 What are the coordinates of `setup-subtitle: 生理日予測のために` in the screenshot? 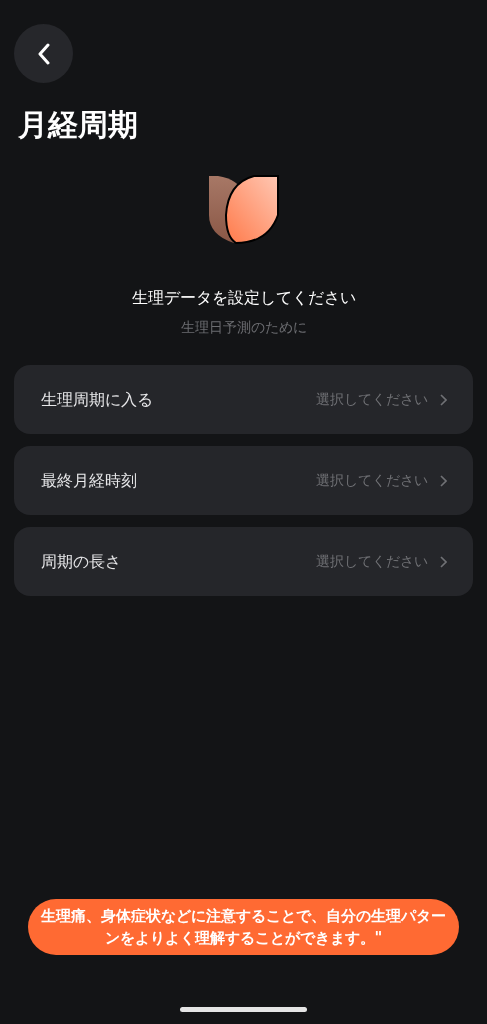 It's located at (243, 327).